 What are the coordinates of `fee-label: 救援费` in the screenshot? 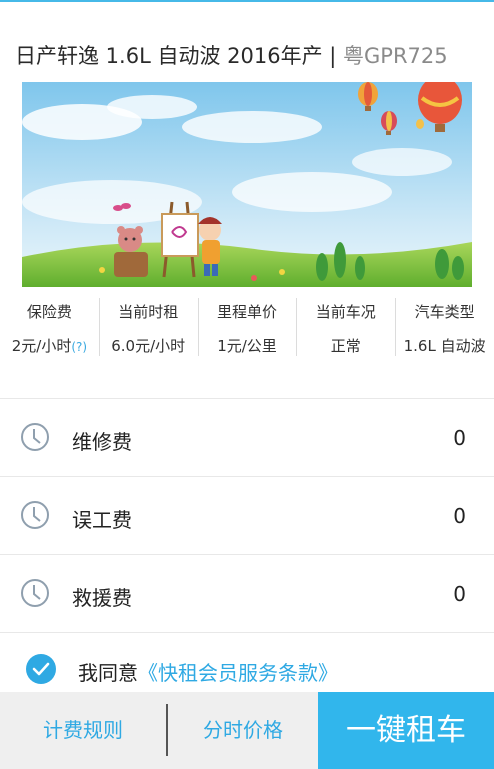 It's located at (102, 598).